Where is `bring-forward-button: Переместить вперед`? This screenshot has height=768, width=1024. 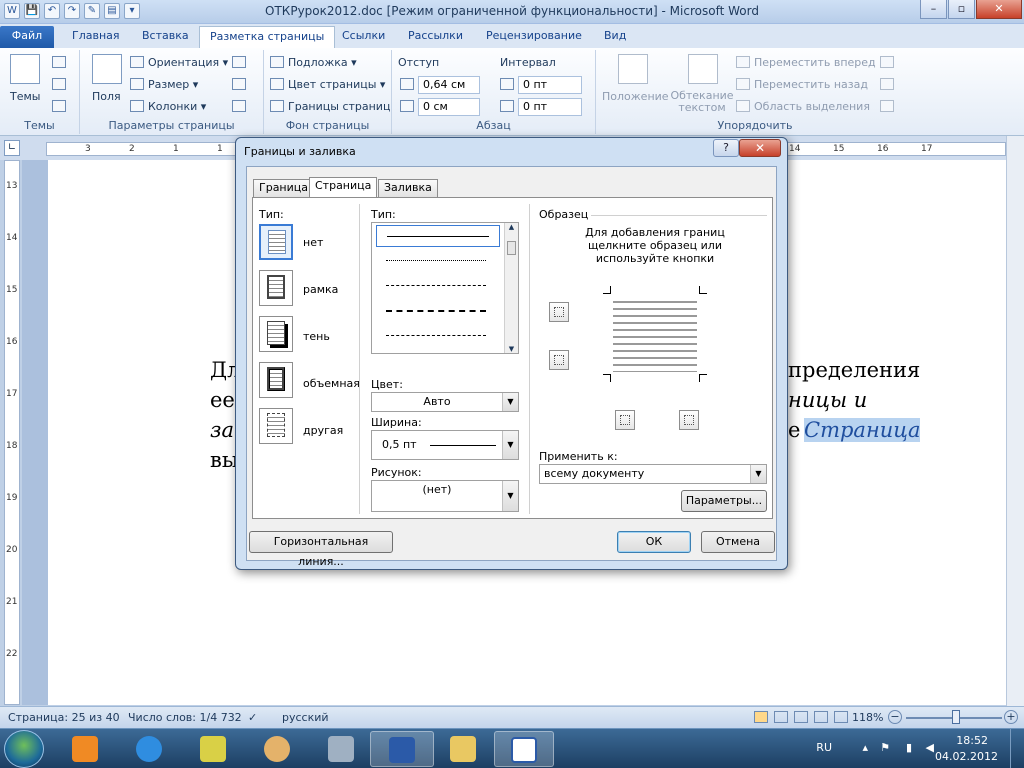
bring-forward-button: Переместить вперед is located at coordinates (806, 62).